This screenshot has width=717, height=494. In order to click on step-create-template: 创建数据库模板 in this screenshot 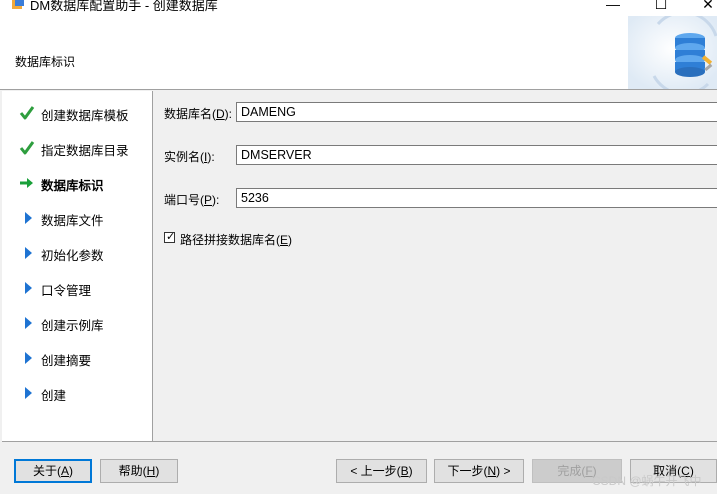, I will do `click(77, 112)`.